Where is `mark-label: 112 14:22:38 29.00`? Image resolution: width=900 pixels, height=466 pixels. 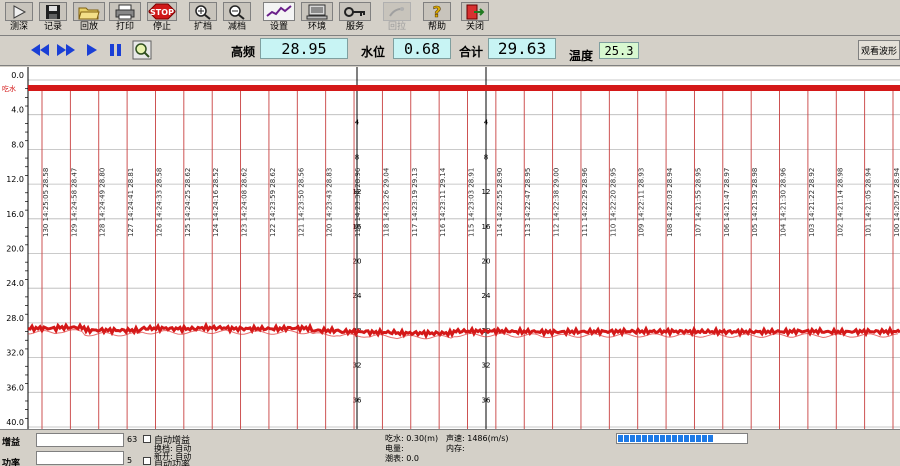 mark-label: 112 14:22:38 29.00 is located at coordinates (557, 202).